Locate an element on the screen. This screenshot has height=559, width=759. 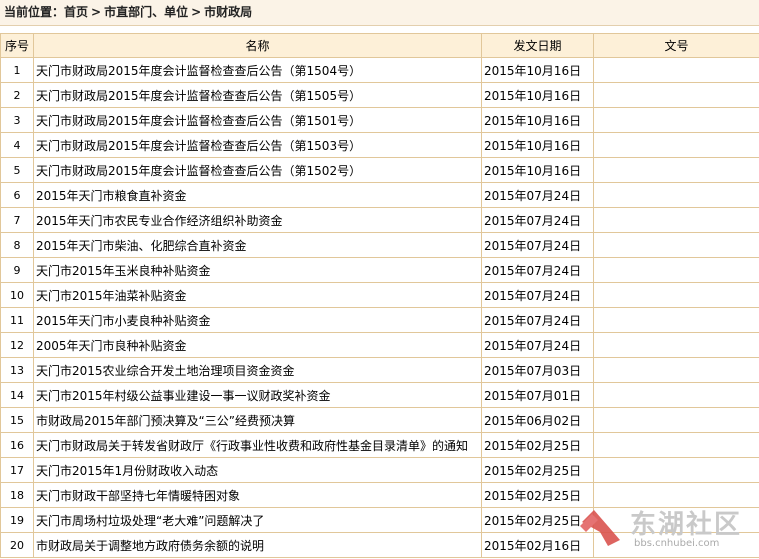
row-title-link: 市财政局关于调整地方政府债务余额的说明 is located at coordinates (257, 545).